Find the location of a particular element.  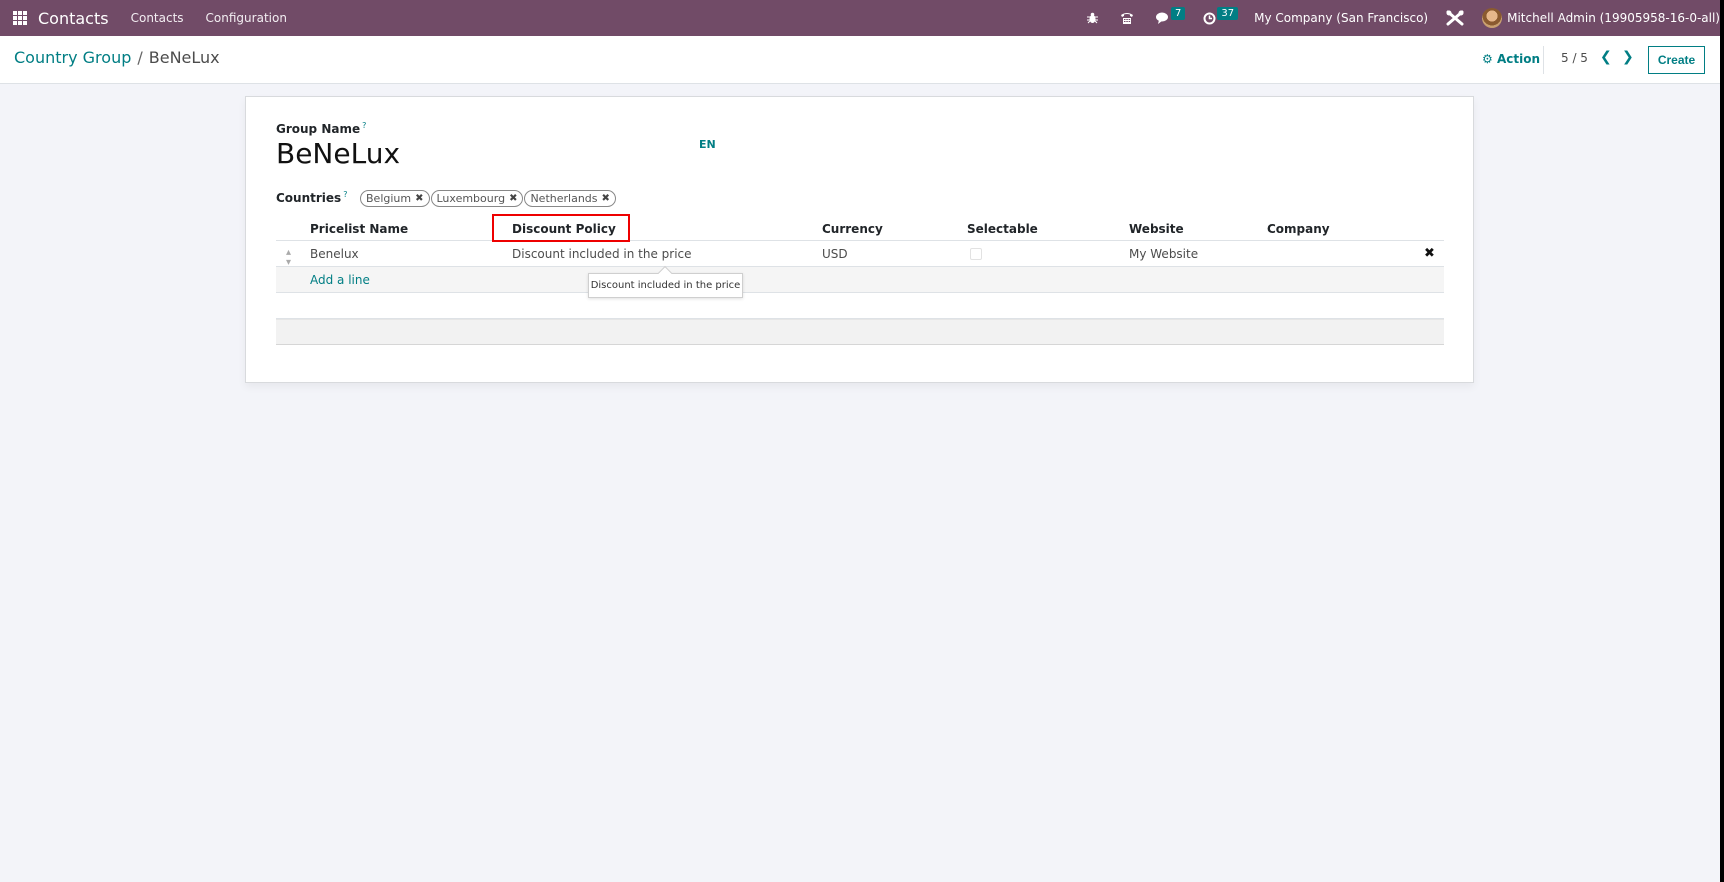

chat-icon: 7 is located at coordinates (1171, 15).